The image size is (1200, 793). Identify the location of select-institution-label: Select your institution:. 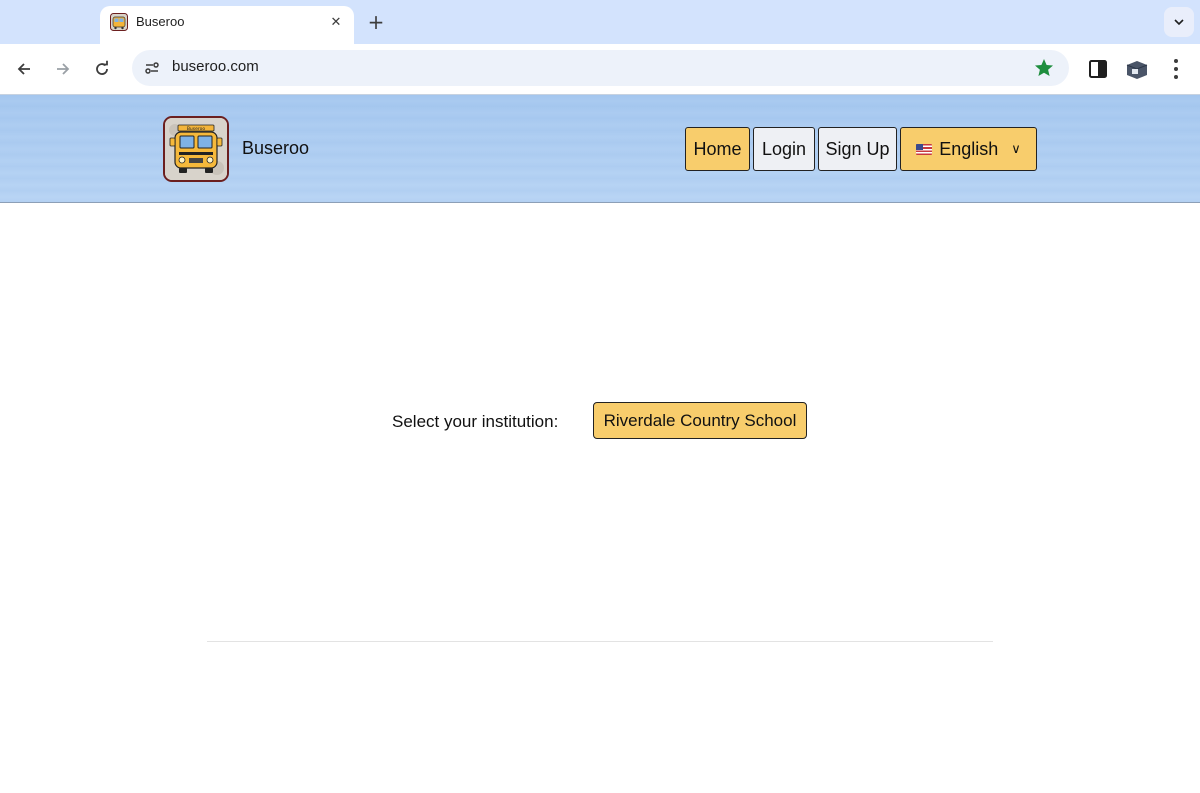
(475, 421).